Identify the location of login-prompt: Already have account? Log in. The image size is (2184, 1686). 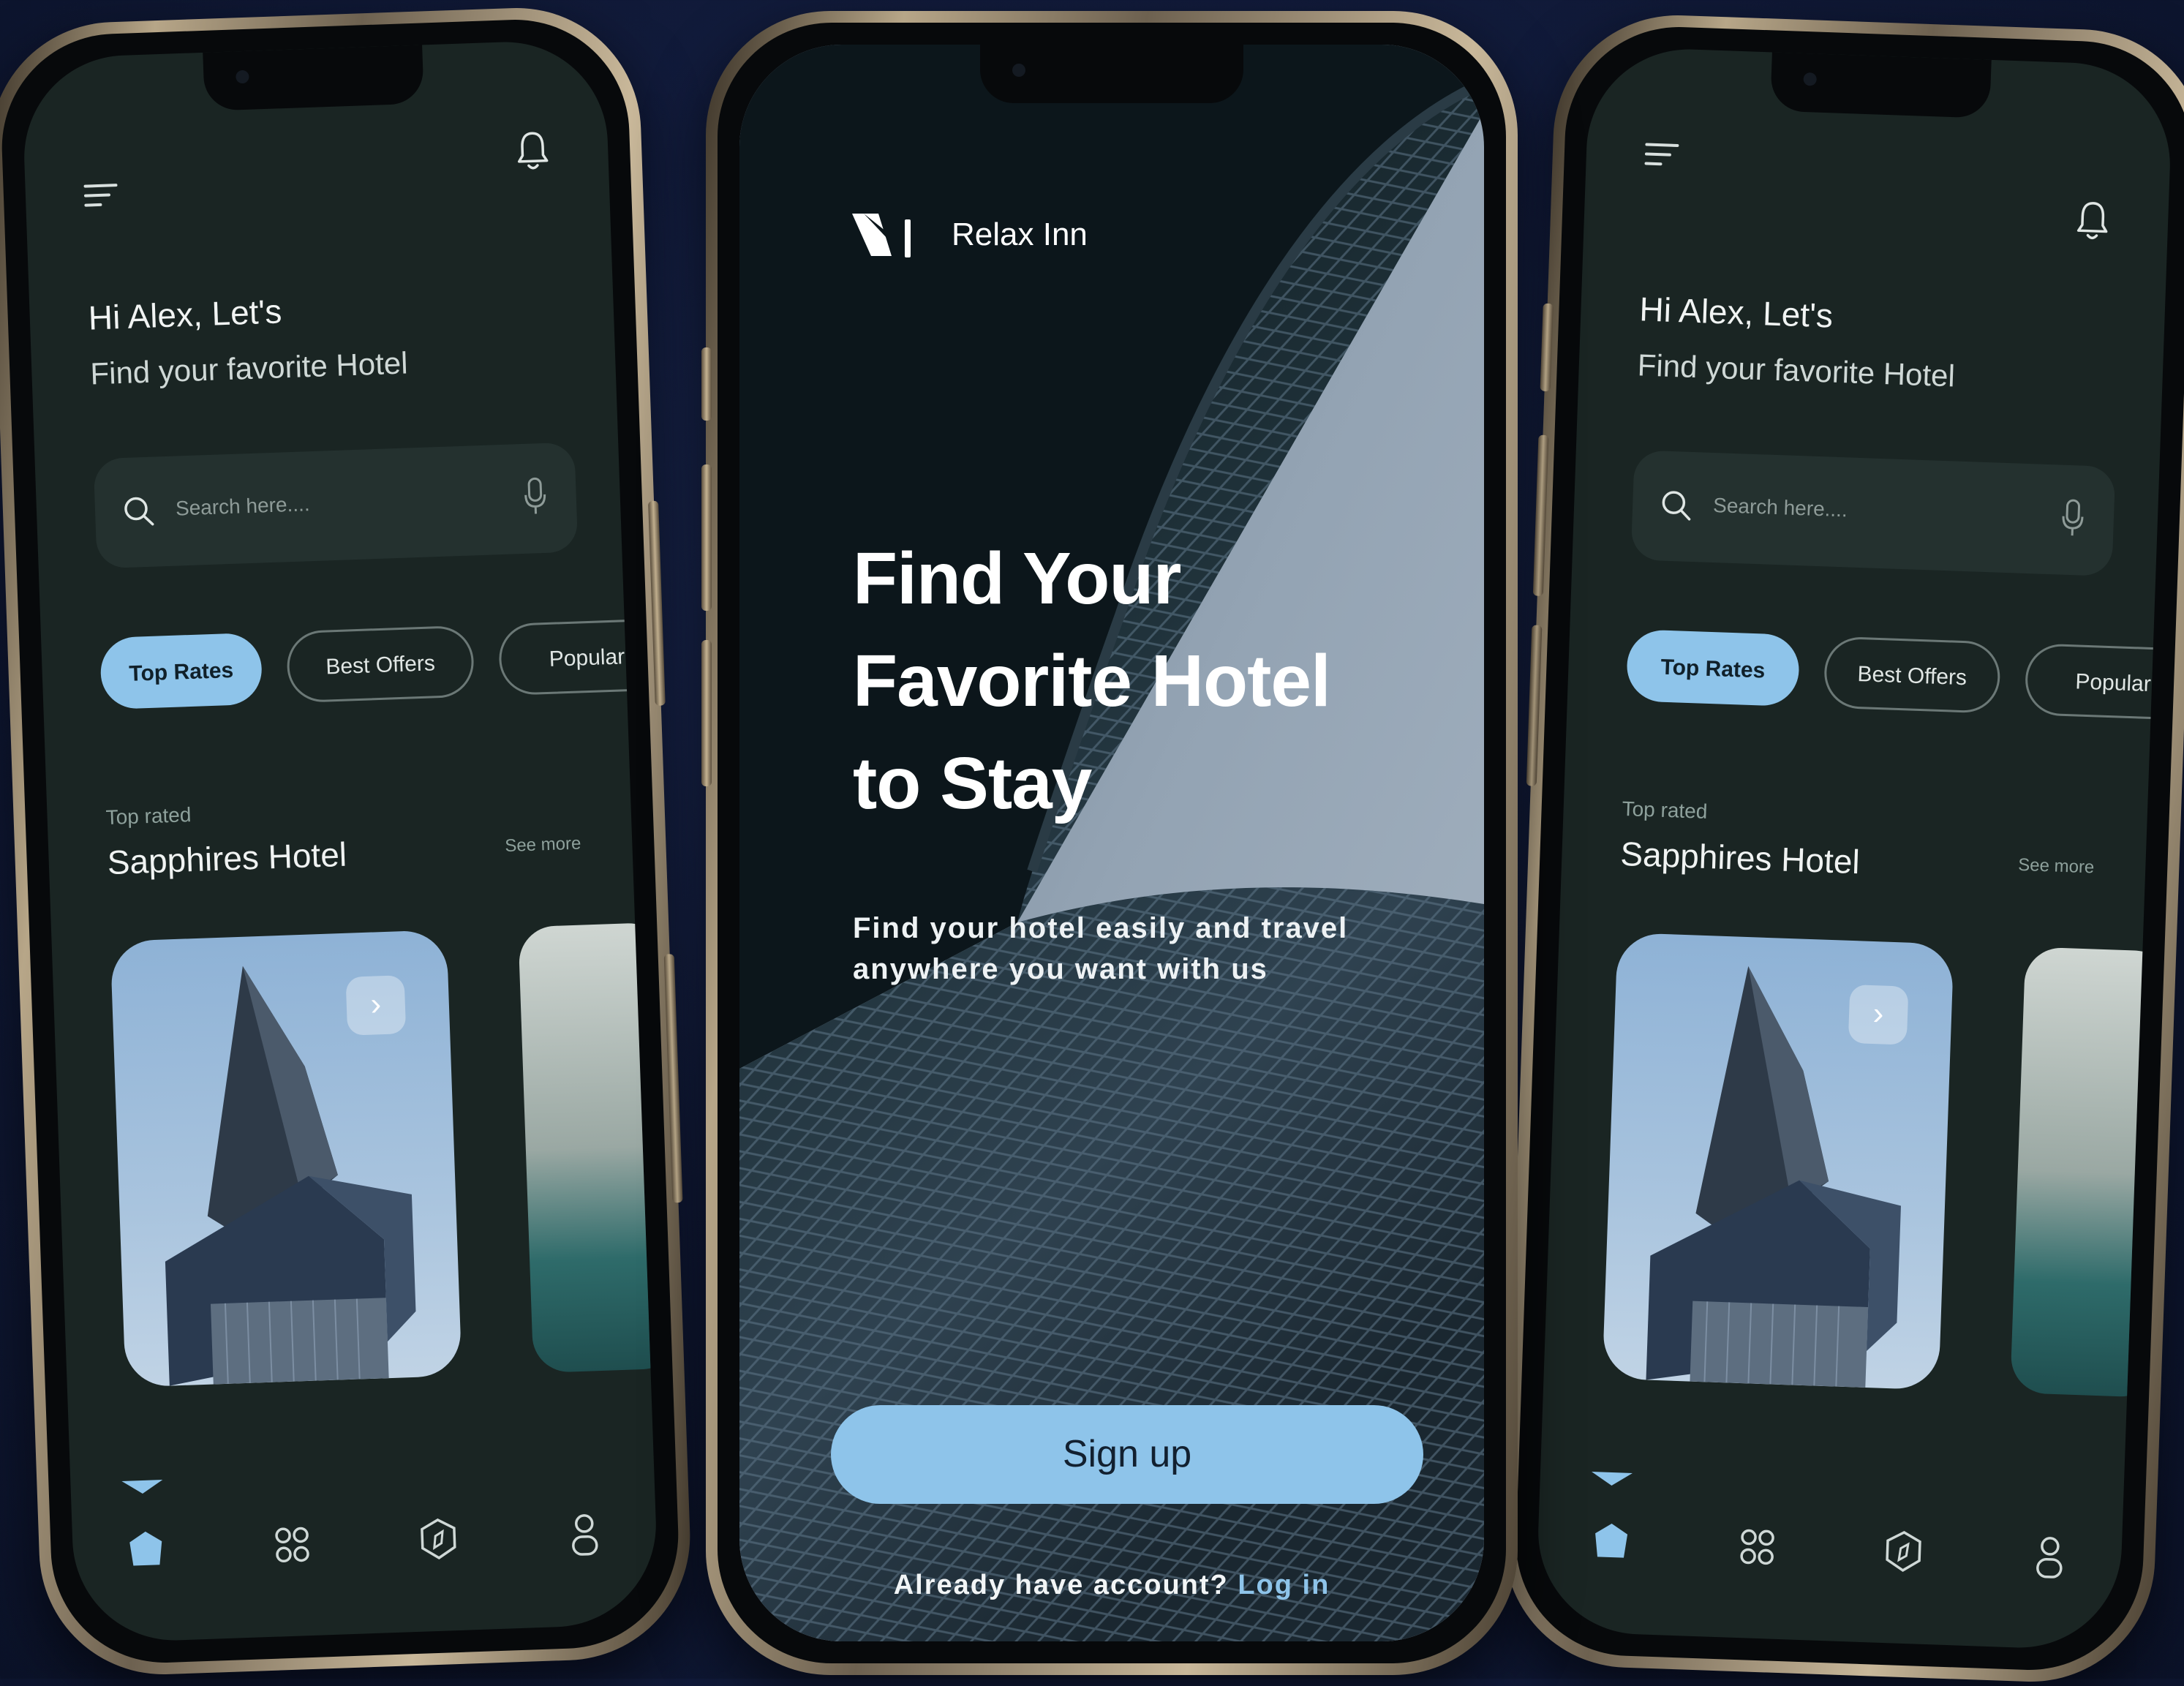
(1111, 1585).